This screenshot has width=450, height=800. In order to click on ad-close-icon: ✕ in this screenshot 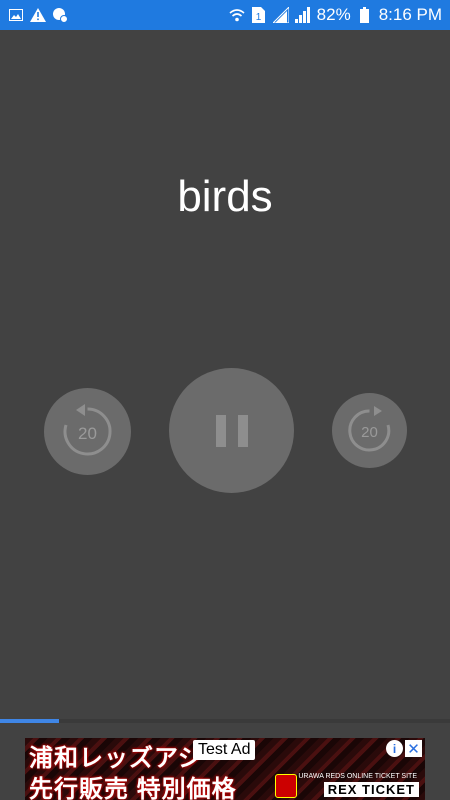, I will do `click(413, 749)`.